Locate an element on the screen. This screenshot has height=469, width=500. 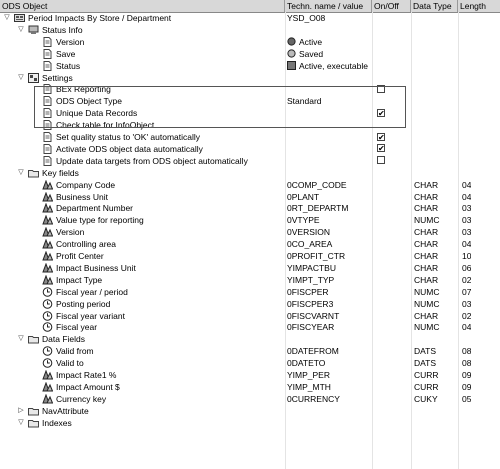
tree-row: Value type for reporting 0VTYPE NUMC 03 is located at coordinates (250, 220).